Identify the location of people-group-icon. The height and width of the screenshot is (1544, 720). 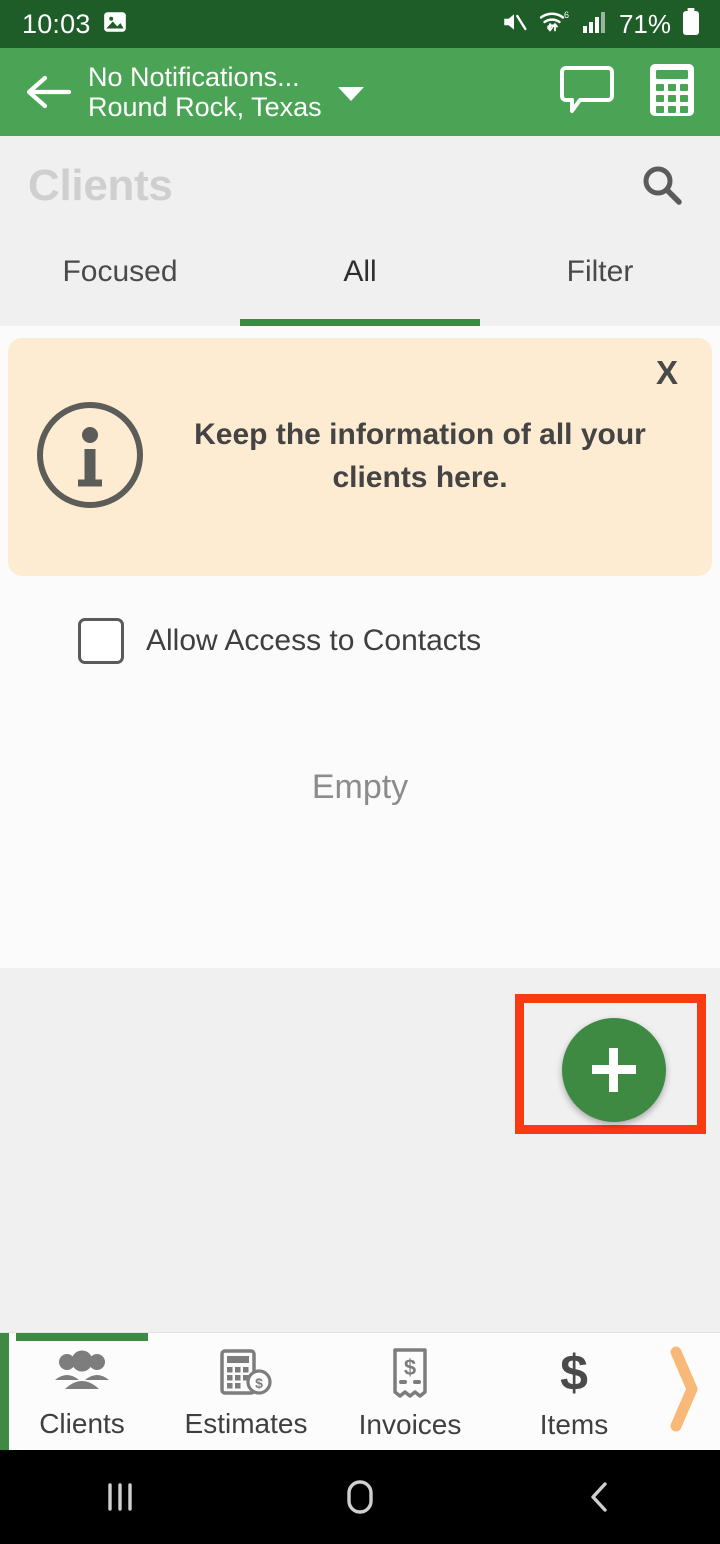
(82, 1376).